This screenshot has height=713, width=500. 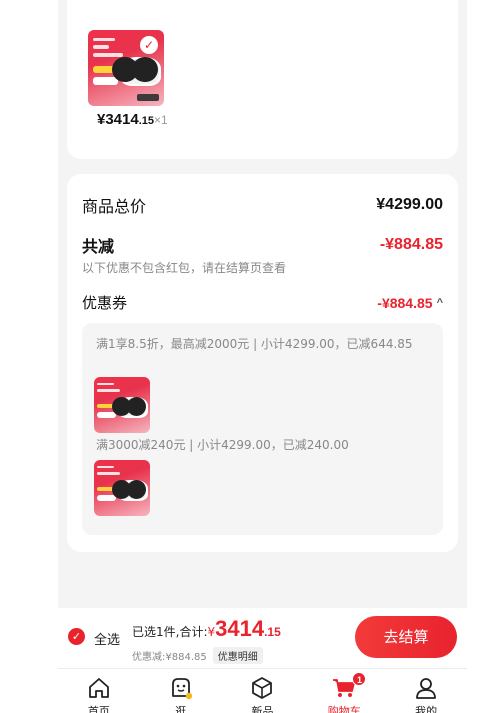 I want to click on product-price: ¥3414.15×1, so click(x=132, y=120).